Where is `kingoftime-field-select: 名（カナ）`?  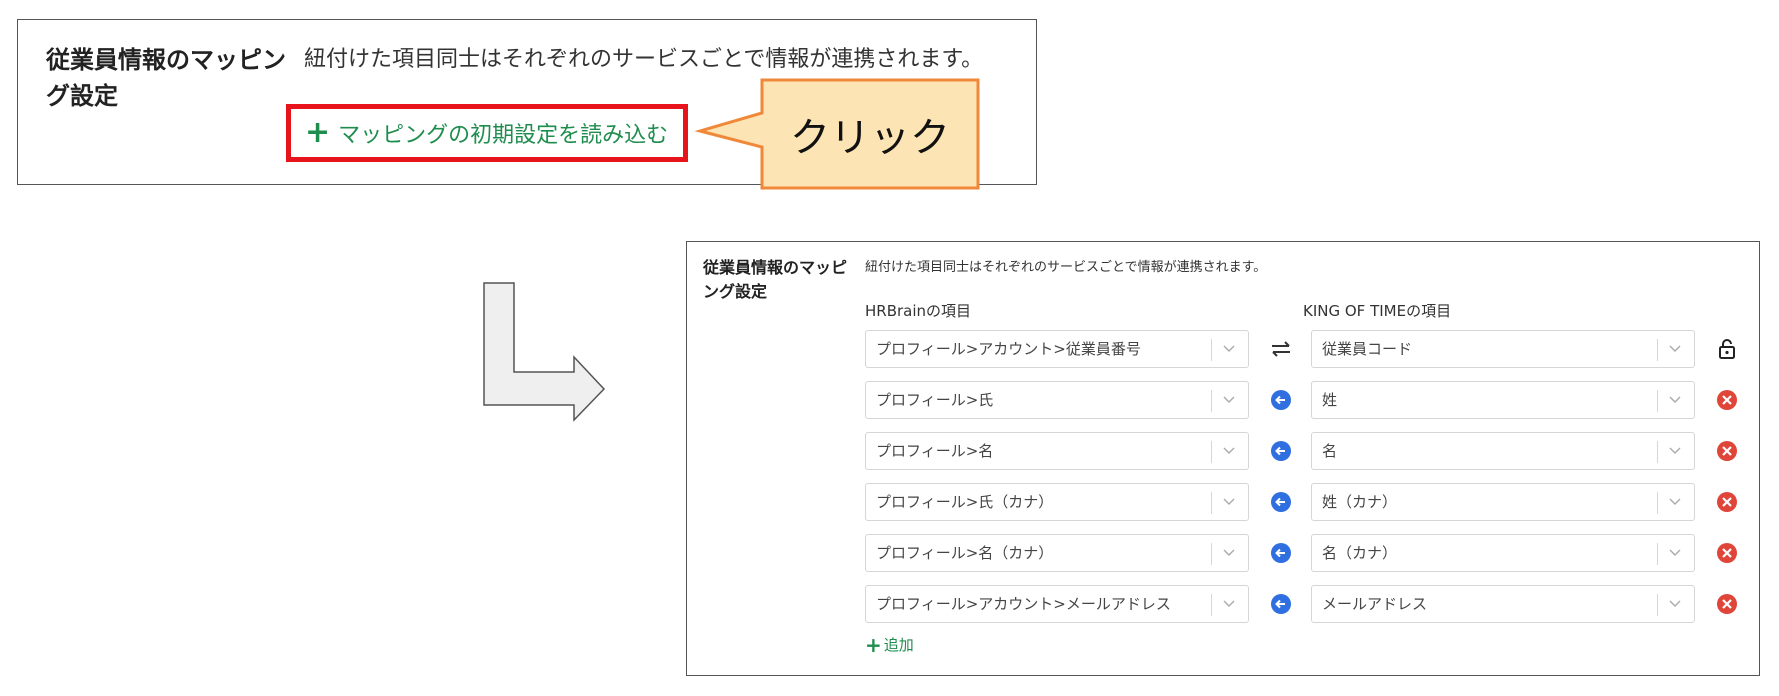 kingoftime-field-select: 名（カナ） is located at coordinates (1503, 553).